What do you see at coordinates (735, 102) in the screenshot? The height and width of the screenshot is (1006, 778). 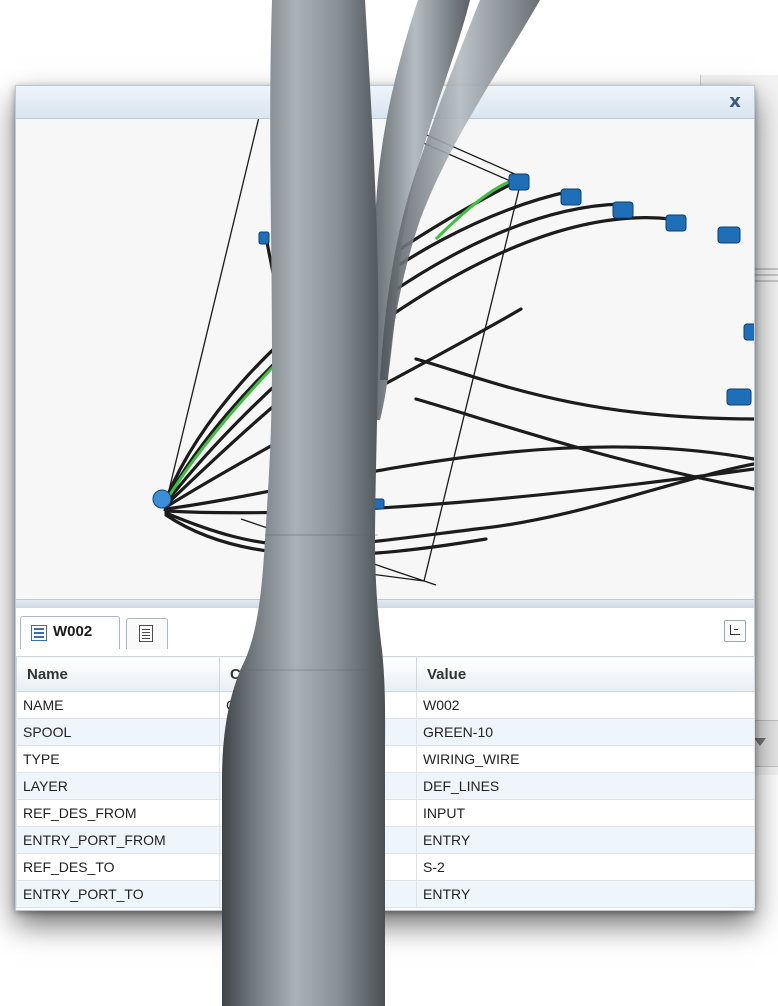 I see `close-button: x` at bounding box center [735, 102].